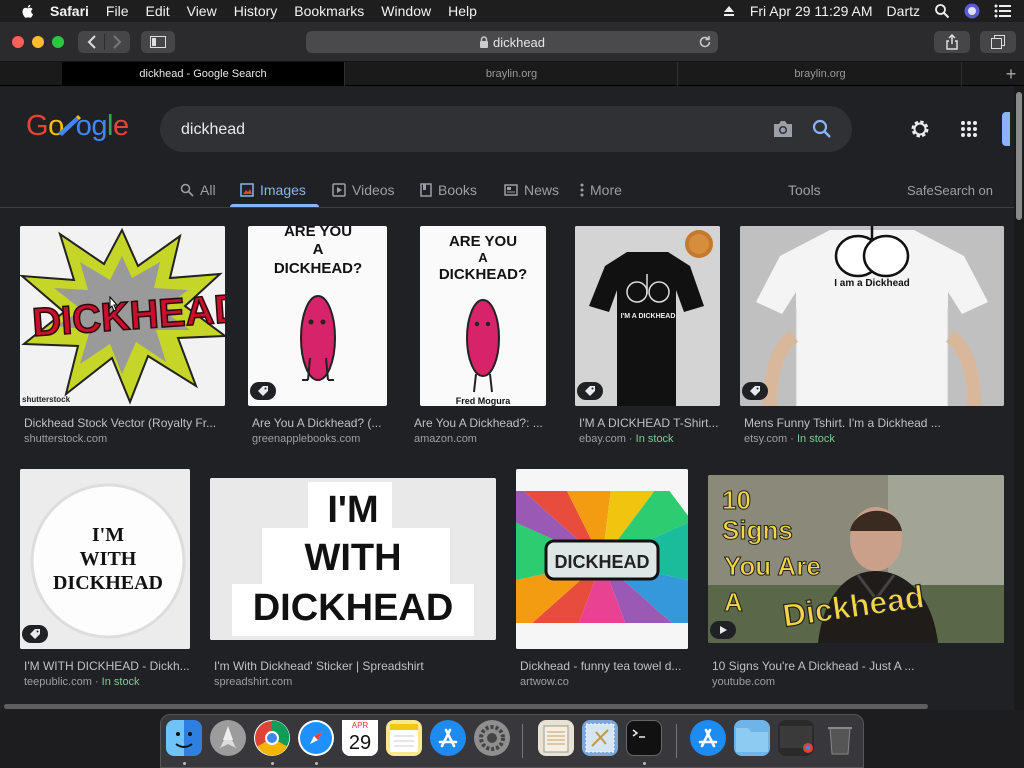  What do you see at coordinates (950, 190) in the screenshot?
I see `safesearch-button: SafeSearch on` at bounding box center [950, 190].